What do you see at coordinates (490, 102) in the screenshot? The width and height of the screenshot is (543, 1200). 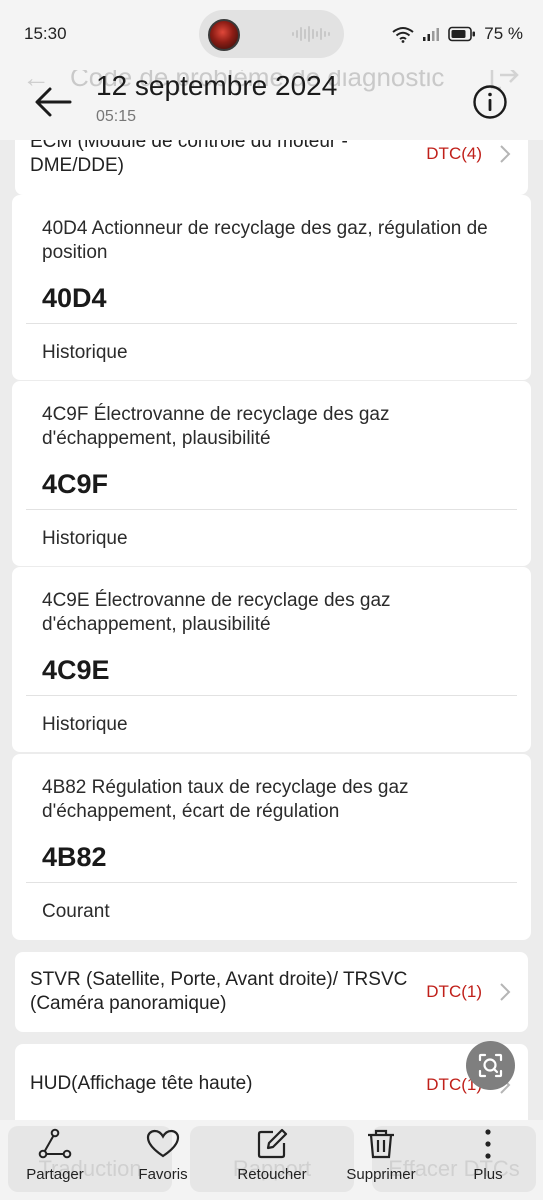 I see `info-icon` at bounding box center [490, 102].